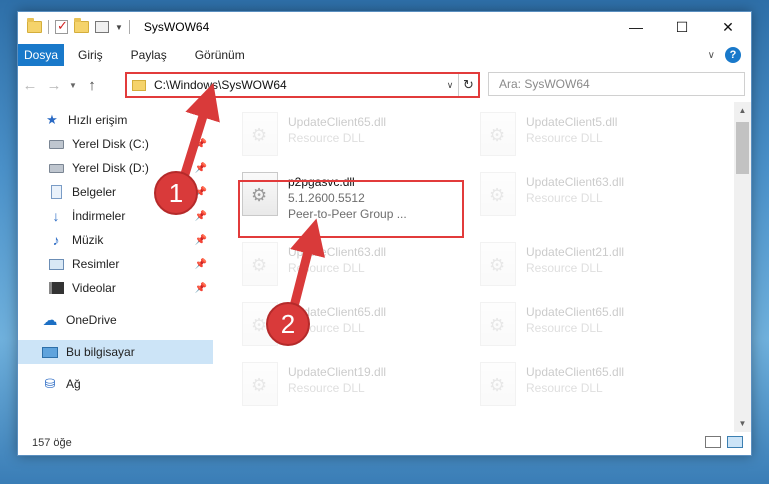 This screenshot has height=484, width=769. Describe the element at coordinates (81, 25) in the screenshot. I see `new-folder-icon` at that location.